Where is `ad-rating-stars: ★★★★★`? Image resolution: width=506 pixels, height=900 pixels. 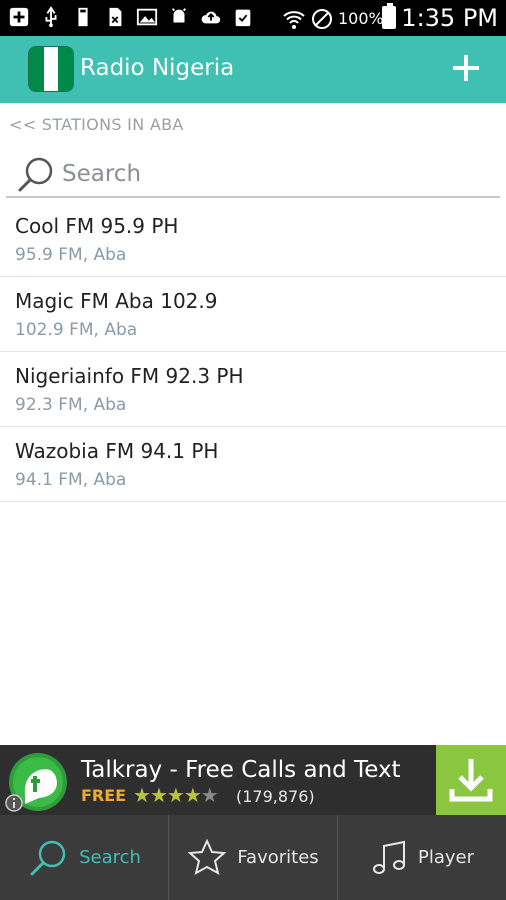 ad-rating-stars: ★★★★★ is located at coordinates (176, 795).